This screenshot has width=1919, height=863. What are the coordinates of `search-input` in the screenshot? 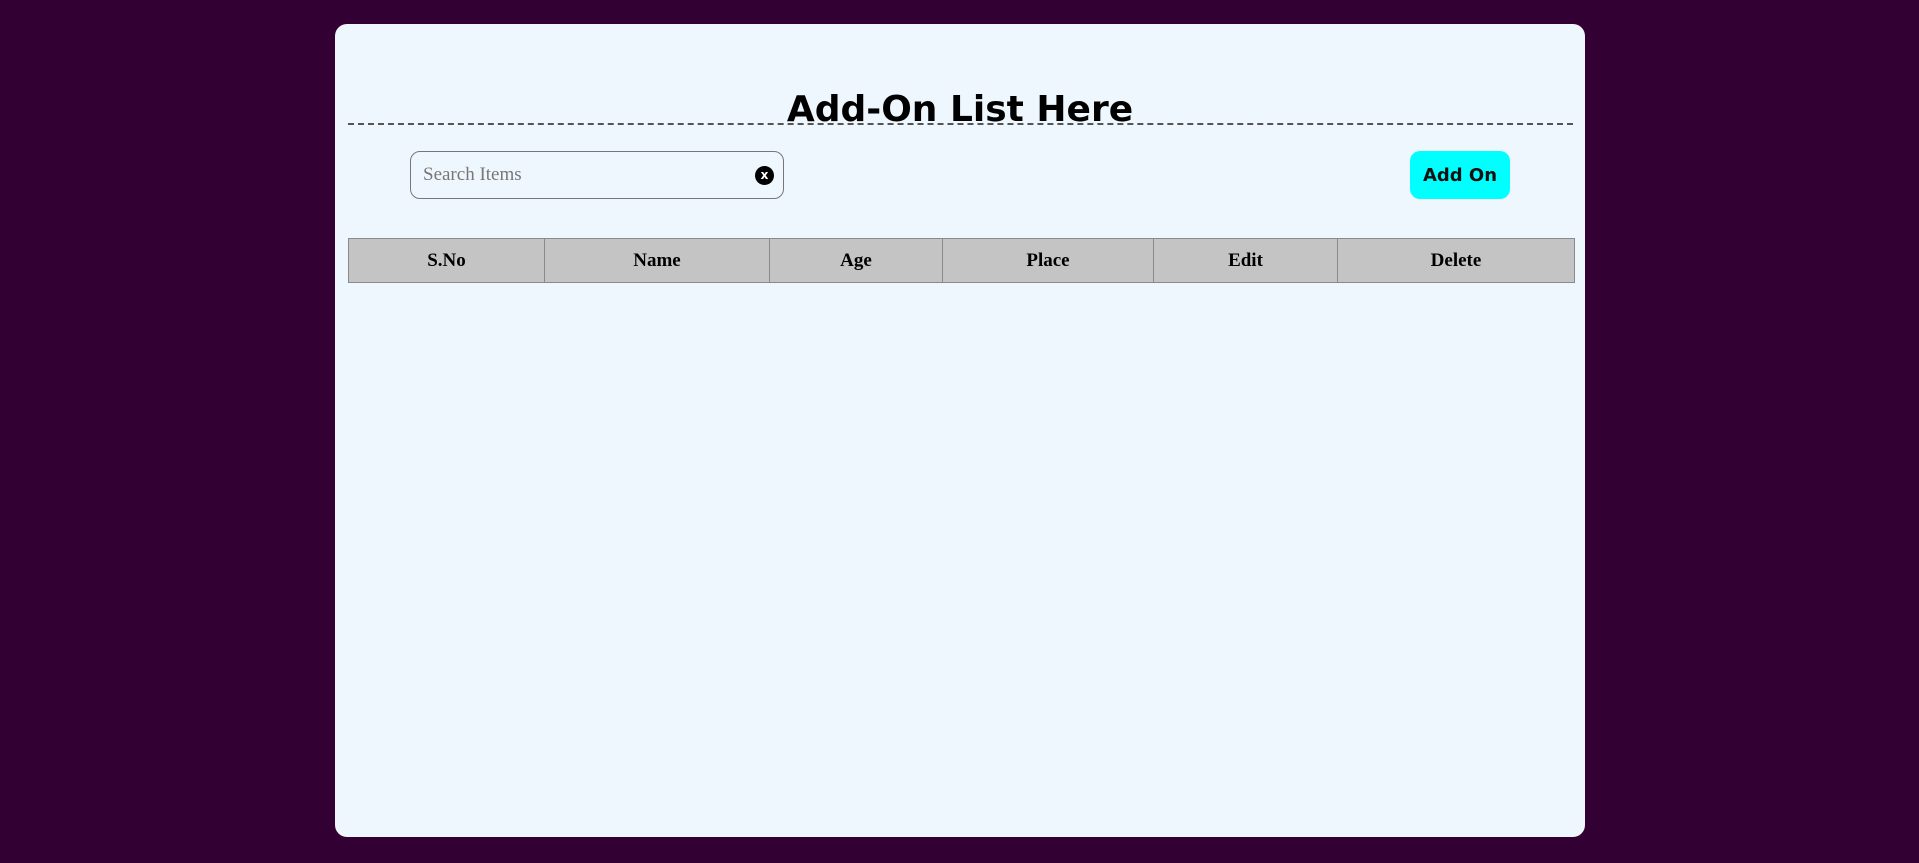 It's located at (583, 175).